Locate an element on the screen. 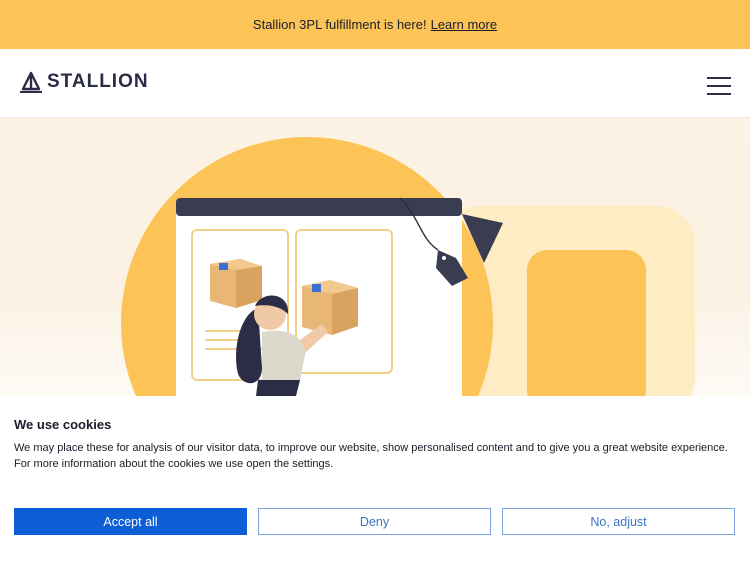 The width and height of the screenshot is (750, 563). adjust-button: No, adjust is located at coordinates (618, 521).